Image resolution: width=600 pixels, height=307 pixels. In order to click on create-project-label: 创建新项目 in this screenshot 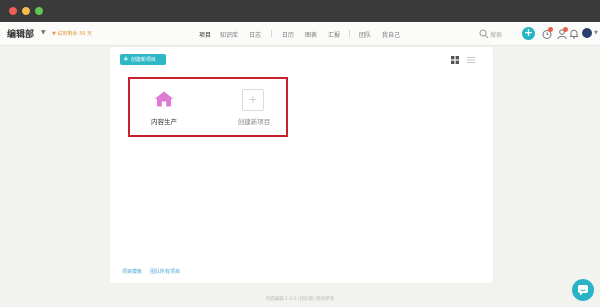, I will do `click(143, 60)`.